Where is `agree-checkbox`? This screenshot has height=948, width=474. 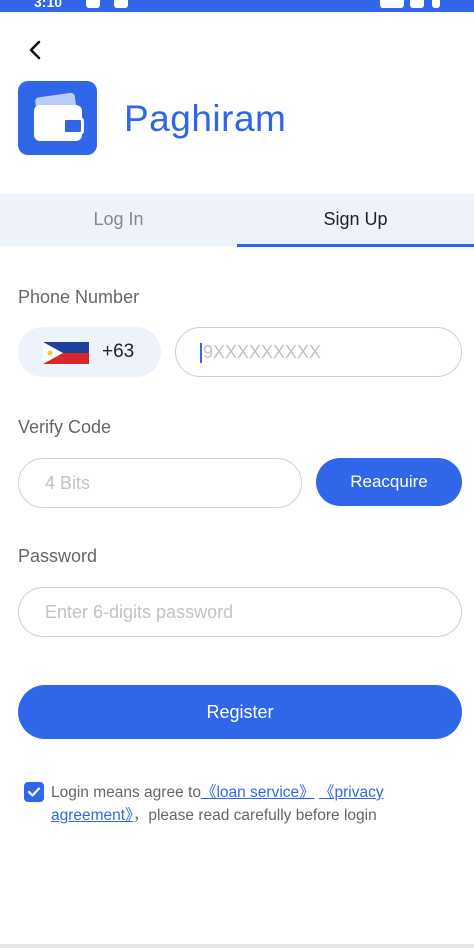 agree-checkbox is located at coordinates (34, 792).